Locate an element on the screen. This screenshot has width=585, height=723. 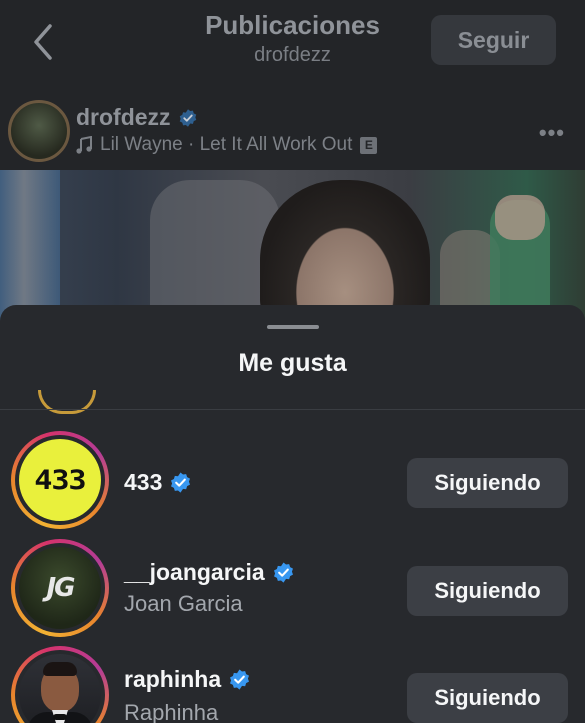
sheet-divider is located at coordinates (292, 409).